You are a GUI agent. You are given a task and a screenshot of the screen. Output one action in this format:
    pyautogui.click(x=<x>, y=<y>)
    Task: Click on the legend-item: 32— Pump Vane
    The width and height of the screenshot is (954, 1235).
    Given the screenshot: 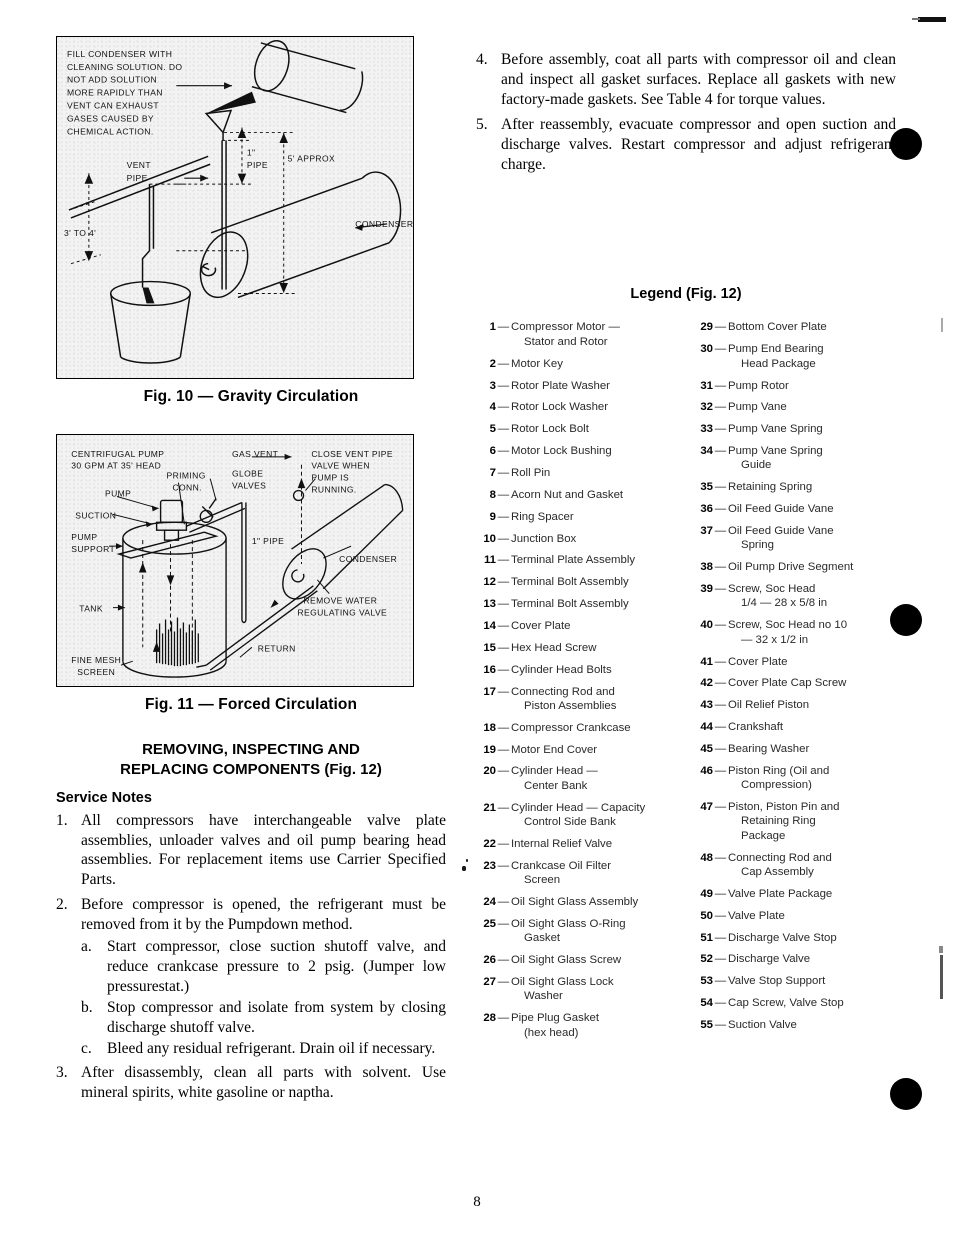 What is the action you would take?
    pyautogui.click(x=794, y=407)
    